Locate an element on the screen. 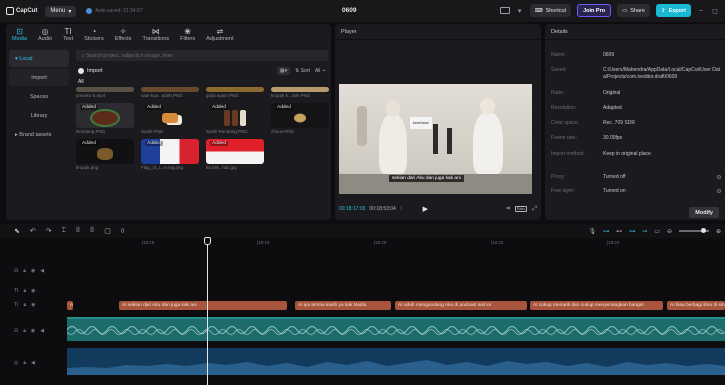  maximize-icon: ◻ is located at coordinates (715, 11).